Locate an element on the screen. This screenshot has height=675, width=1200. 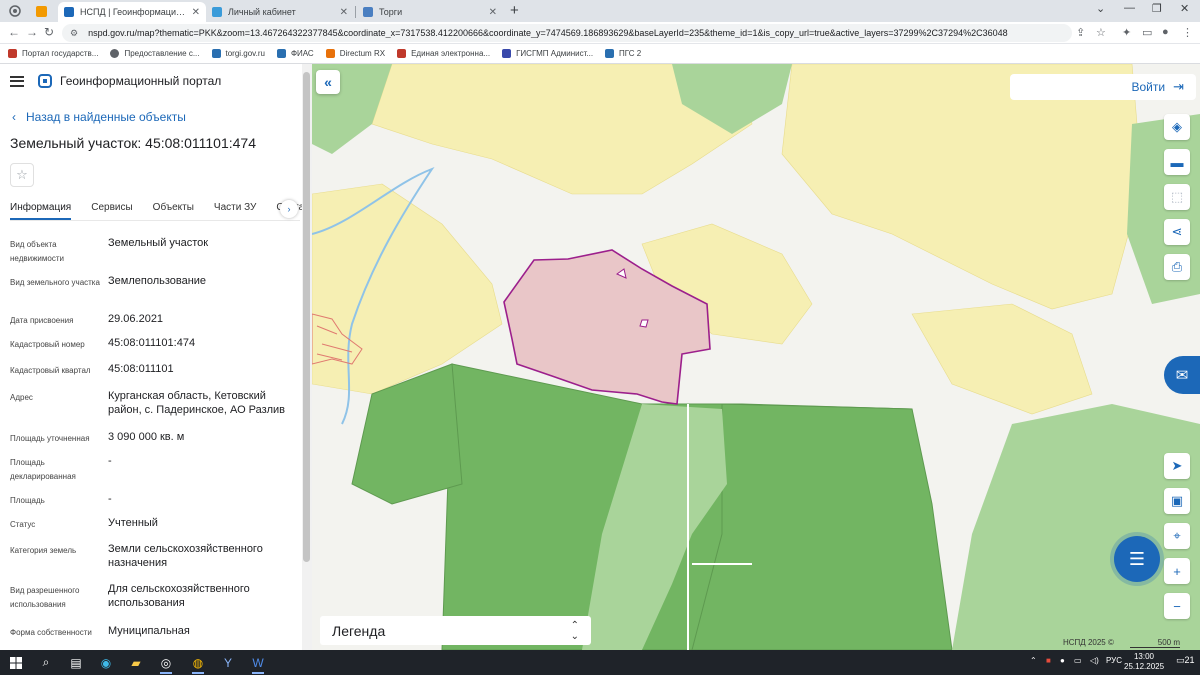
share-button: ⋖ is located at coordinates (1177, 232).